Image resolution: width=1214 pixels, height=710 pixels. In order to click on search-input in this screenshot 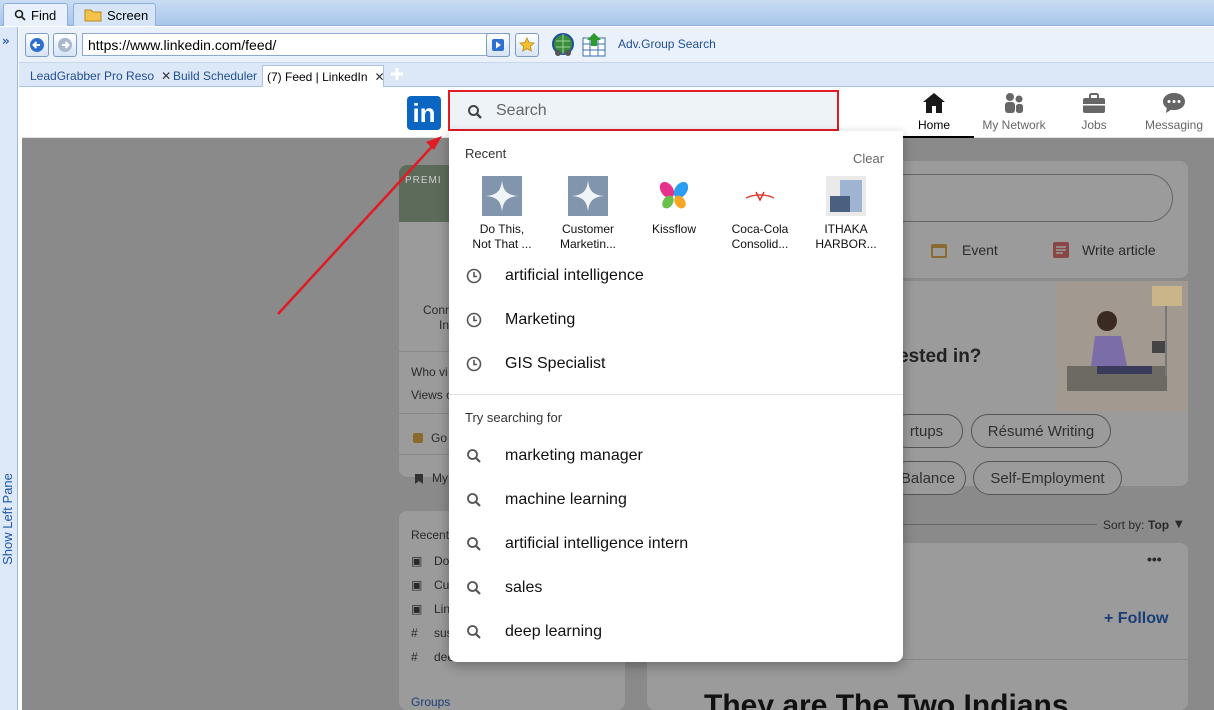, I will do `click(646, 111)`.